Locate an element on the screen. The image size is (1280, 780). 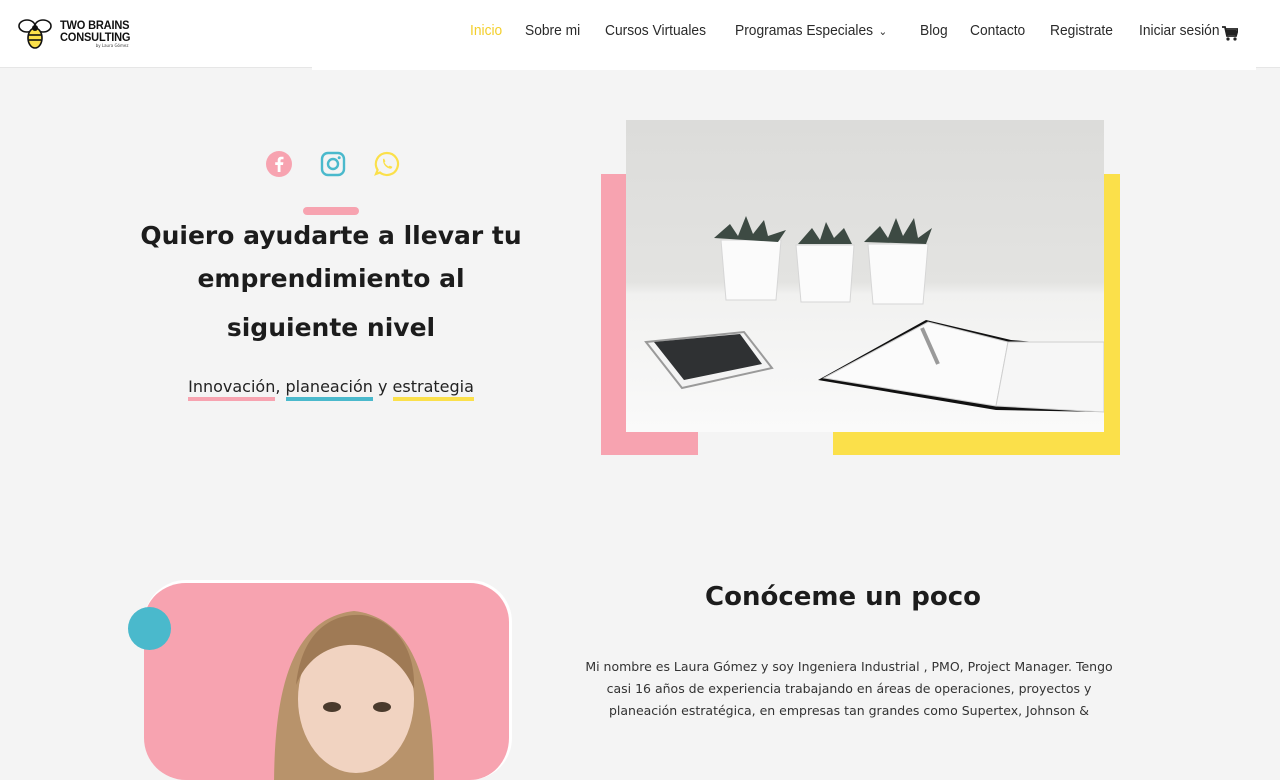
nav-programas-especiales: Programas Especiales ⌄ is located at coordinates (811, 30).